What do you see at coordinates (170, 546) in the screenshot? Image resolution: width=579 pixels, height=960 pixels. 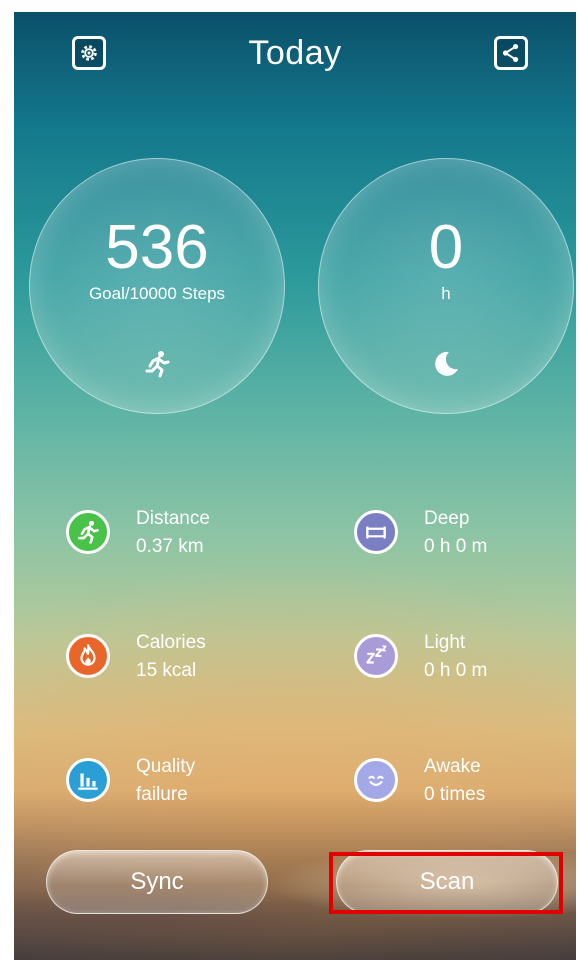 I see `distance-value: 0.37 km` at bounding box center [170, 546].